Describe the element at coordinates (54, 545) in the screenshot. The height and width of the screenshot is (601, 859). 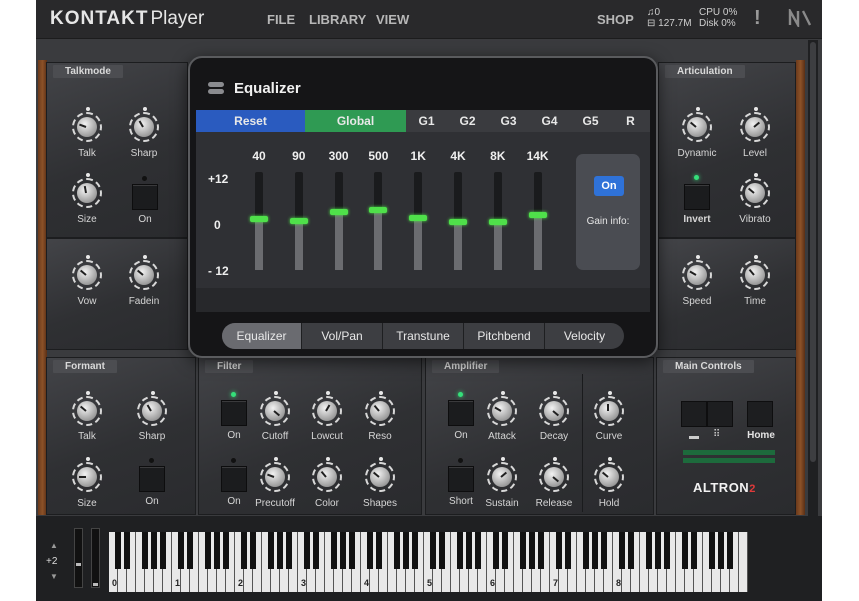
I see `transpose-up-icon: ▲` at that location.